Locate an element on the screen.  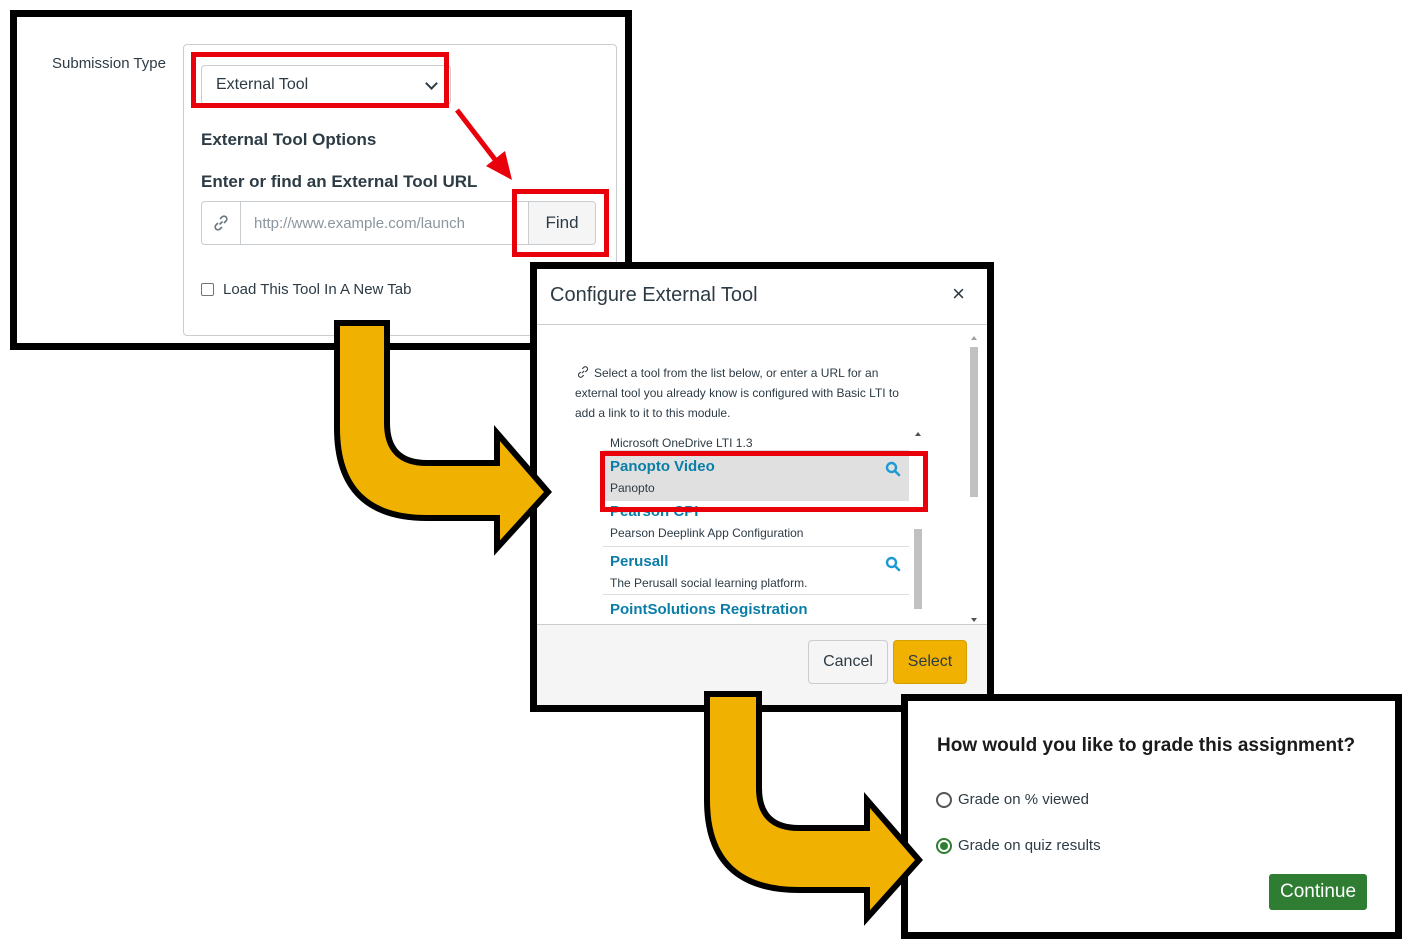
close-icon: × is located at coordinates (958, 294).